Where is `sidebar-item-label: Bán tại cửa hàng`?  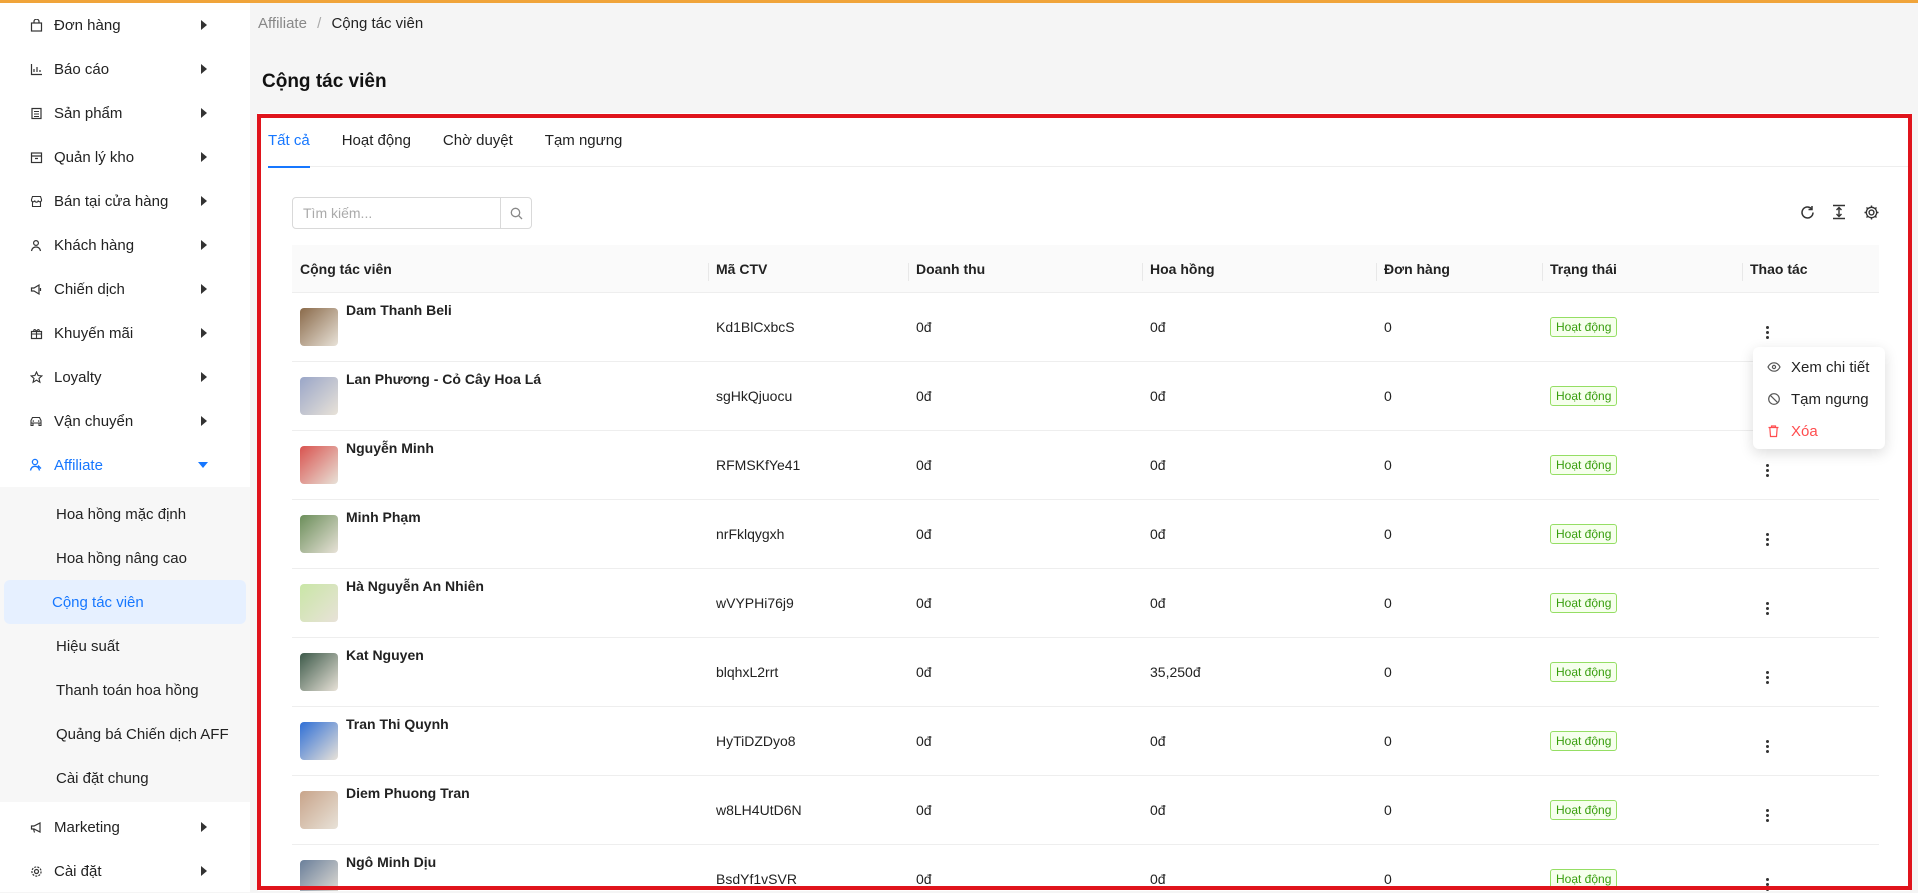
sidebar-item-label: Bán tại cửa hàng is located at coordinates (111, 201).